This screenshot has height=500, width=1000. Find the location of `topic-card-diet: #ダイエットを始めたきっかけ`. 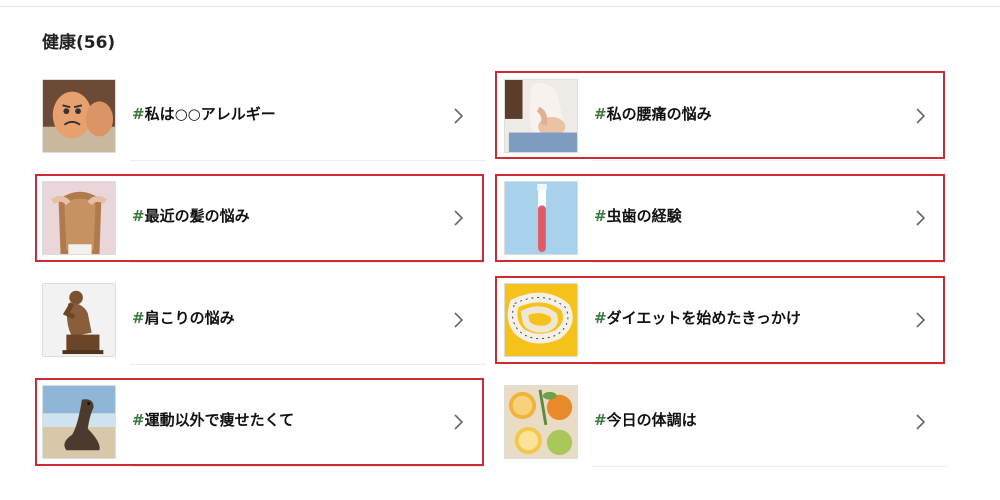

topic-card-diet: #ダイエットを始めたきっかけ is located at coordinates (723, 321).